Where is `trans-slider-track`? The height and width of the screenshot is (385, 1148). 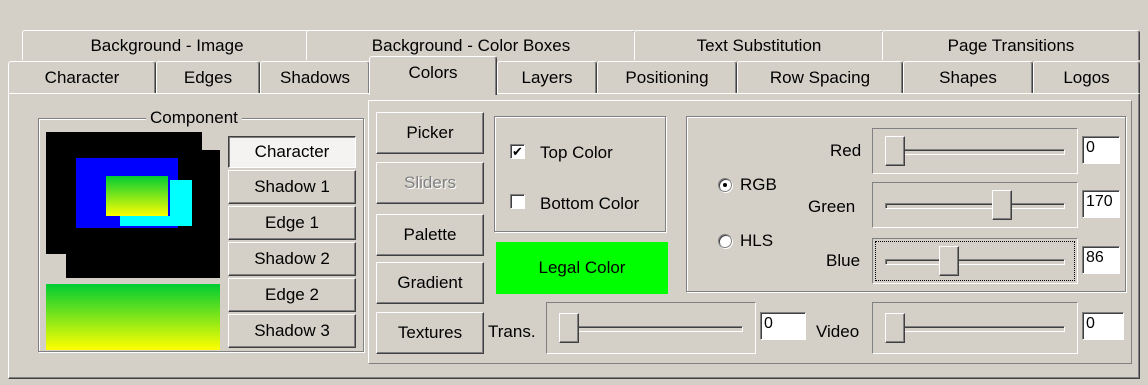 trans-slider-track is located at coordinates (651, 329).